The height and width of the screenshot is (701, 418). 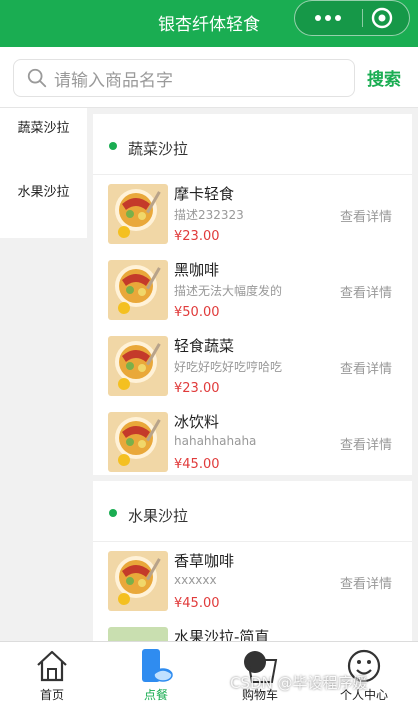 I want to click on product-name: 香草咖啡, so click(x=204, y=561).